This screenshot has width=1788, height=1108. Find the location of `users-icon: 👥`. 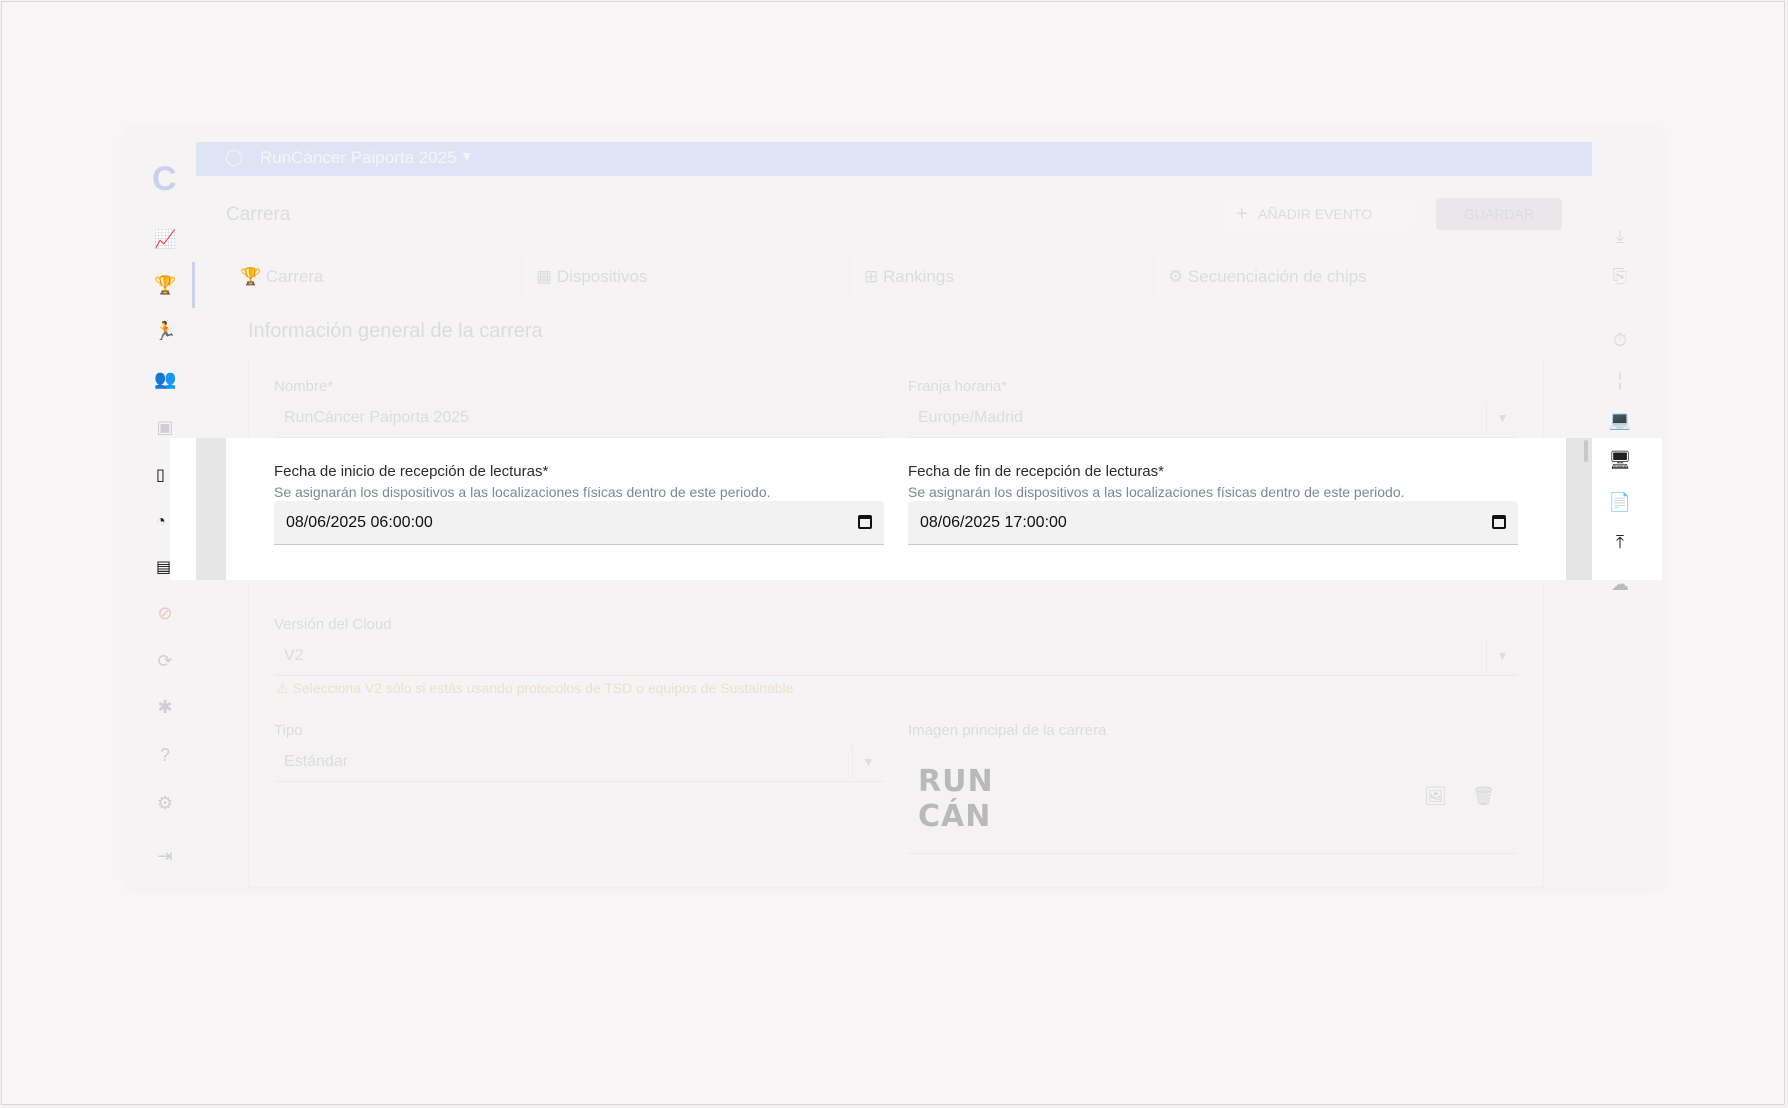

users-icon: 👥 is located at coordinates (165, 379).